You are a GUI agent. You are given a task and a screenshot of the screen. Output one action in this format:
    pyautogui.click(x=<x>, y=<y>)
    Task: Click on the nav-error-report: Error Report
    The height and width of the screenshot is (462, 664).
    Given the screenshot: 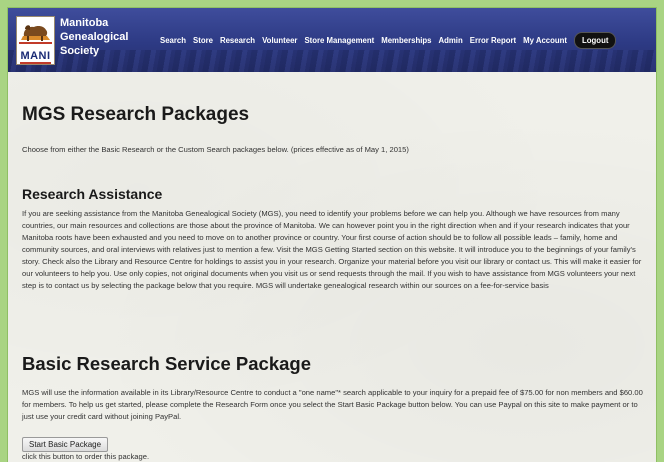 What is the action you would take?
    pyautogui.click(x=493, y=40)
    